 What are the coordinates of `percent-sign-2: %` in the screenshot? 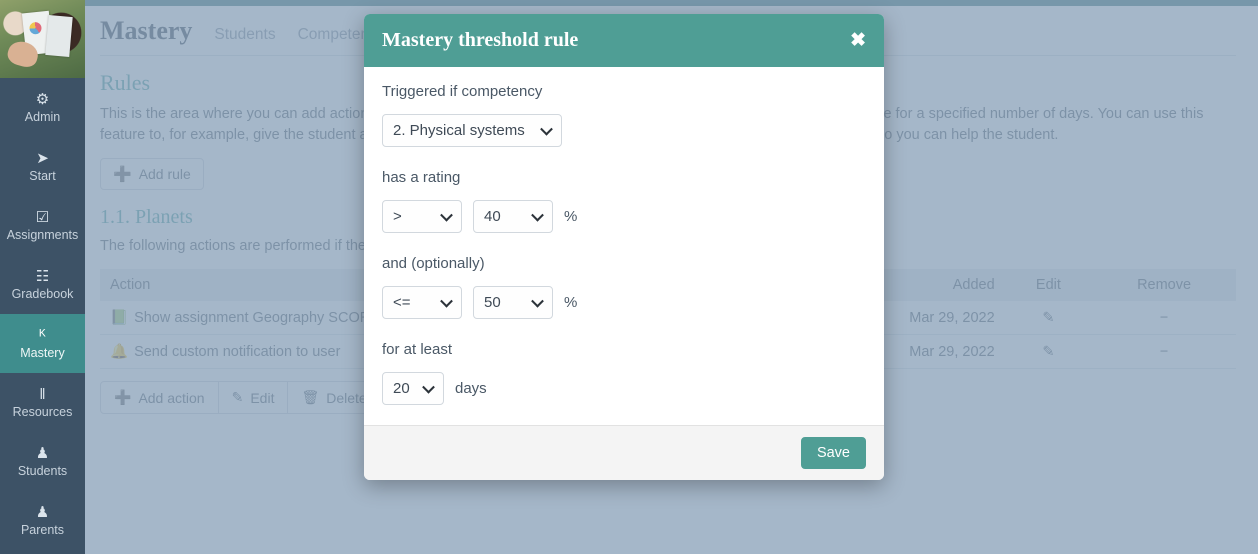 It's located at (571, 302).